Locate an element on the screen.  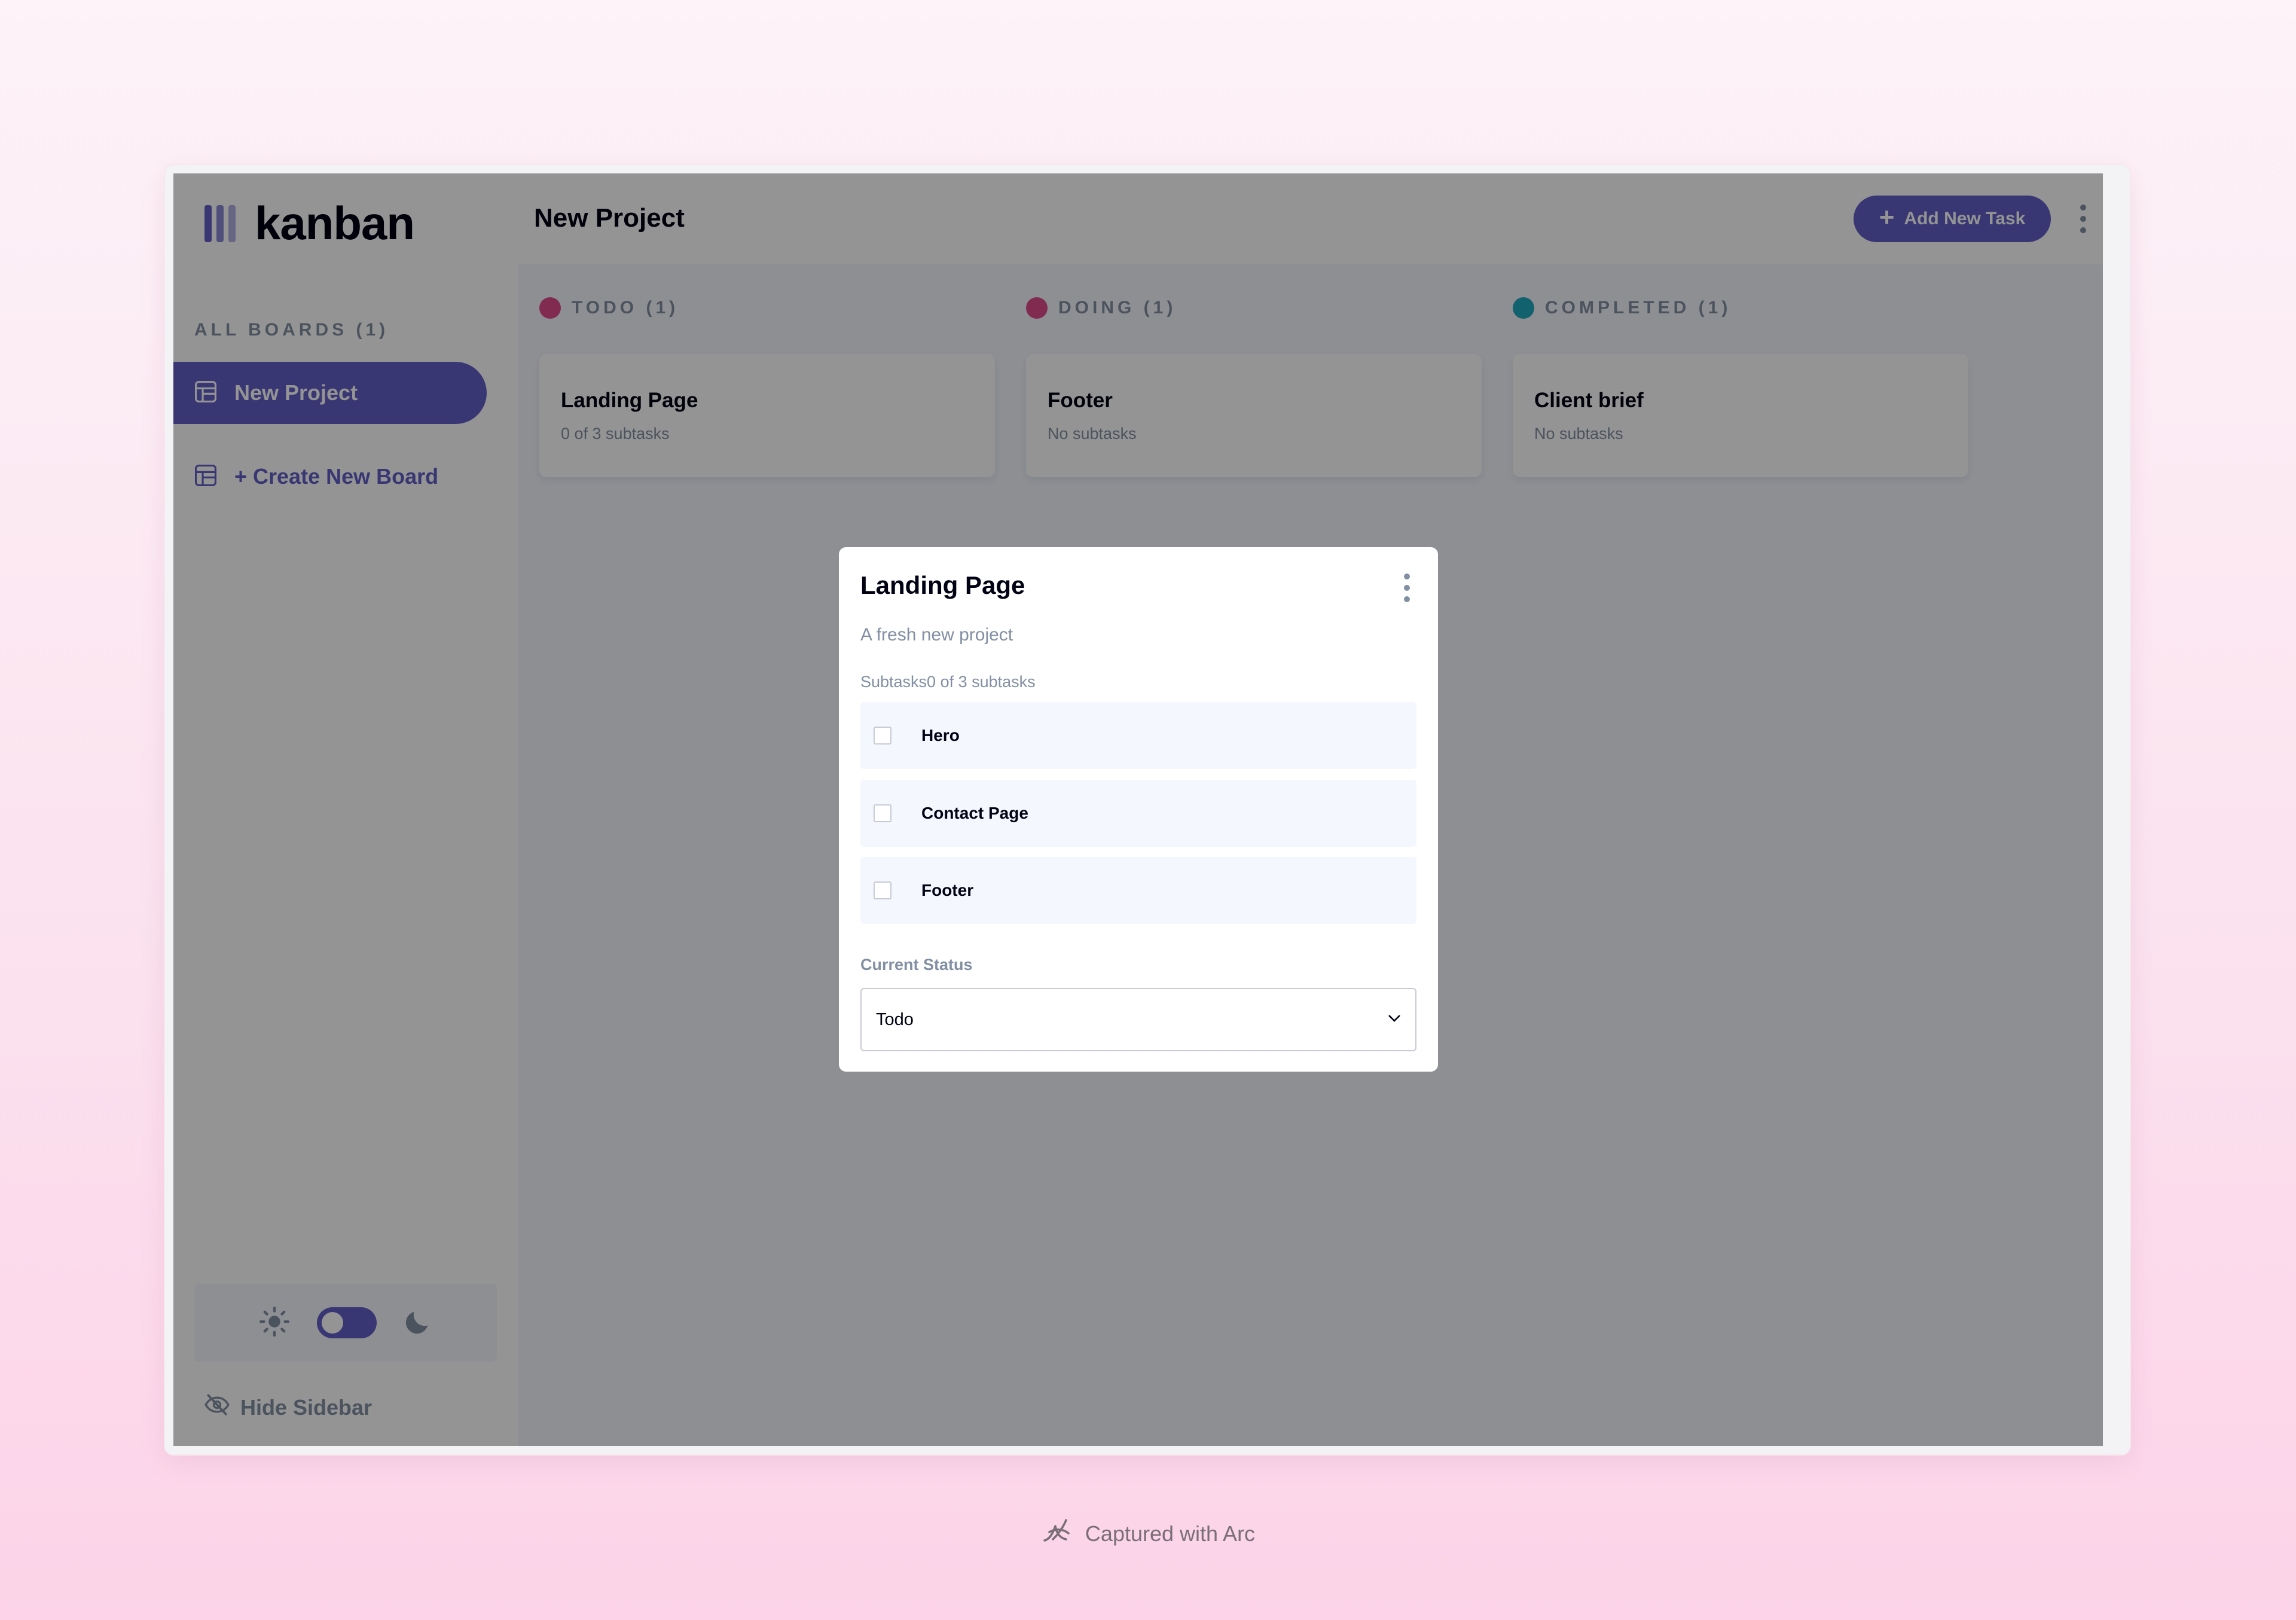
task-menu-icon is located at coordinates (1407, 587).